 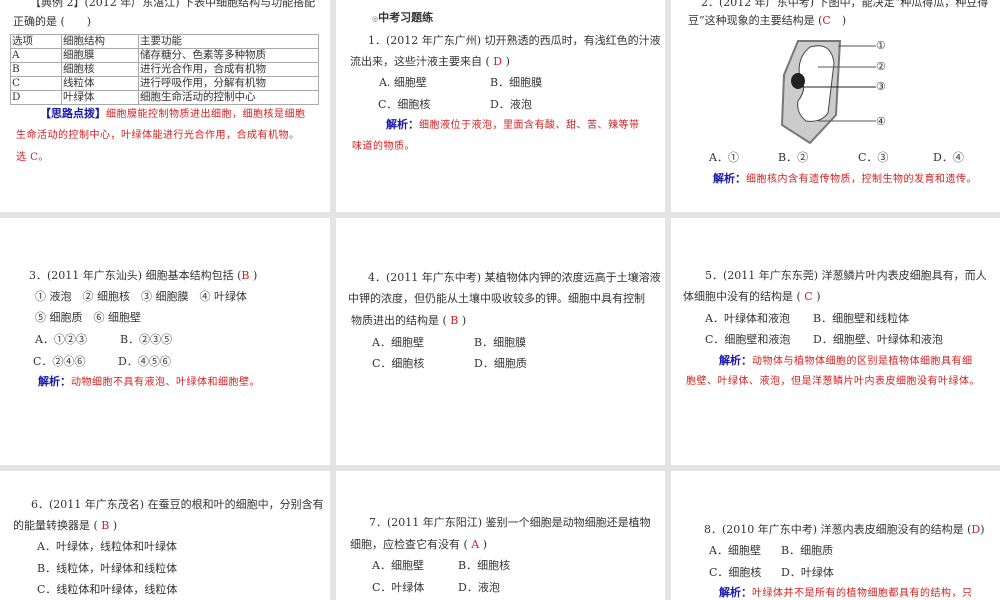 I want to click on option-a: A．①②③, so click(x=61, y=339).